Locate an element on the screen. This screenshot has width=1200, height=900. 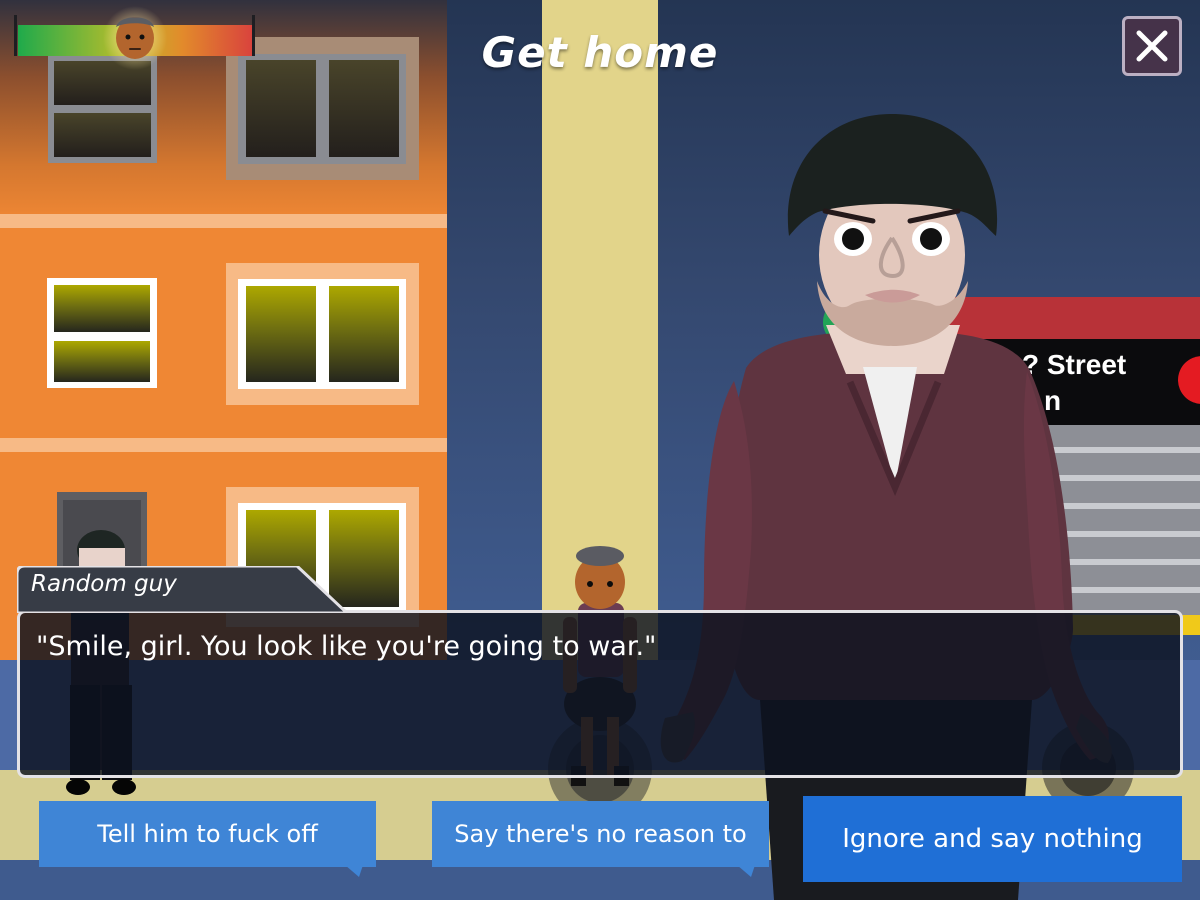
close-icon is located at coordinates (1152, 46).